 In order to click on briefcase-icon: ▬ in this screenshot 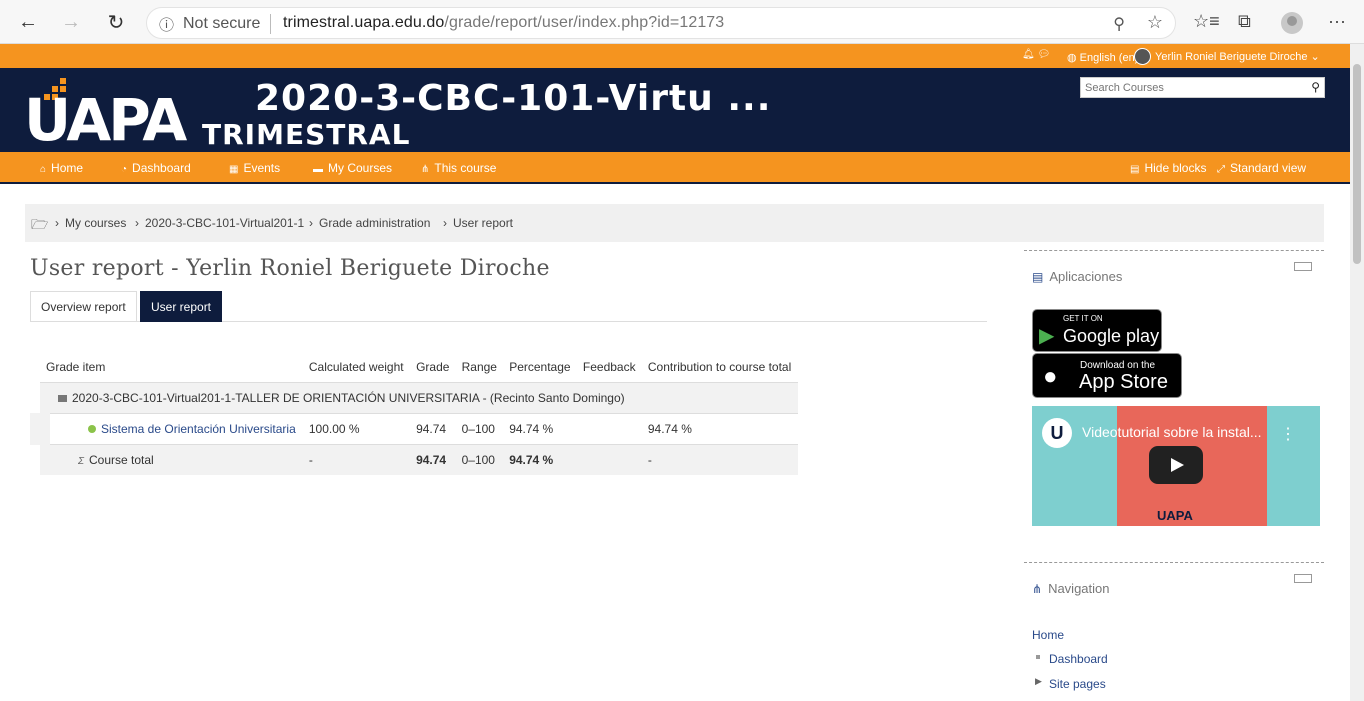, I will do `click(318, 169)`.